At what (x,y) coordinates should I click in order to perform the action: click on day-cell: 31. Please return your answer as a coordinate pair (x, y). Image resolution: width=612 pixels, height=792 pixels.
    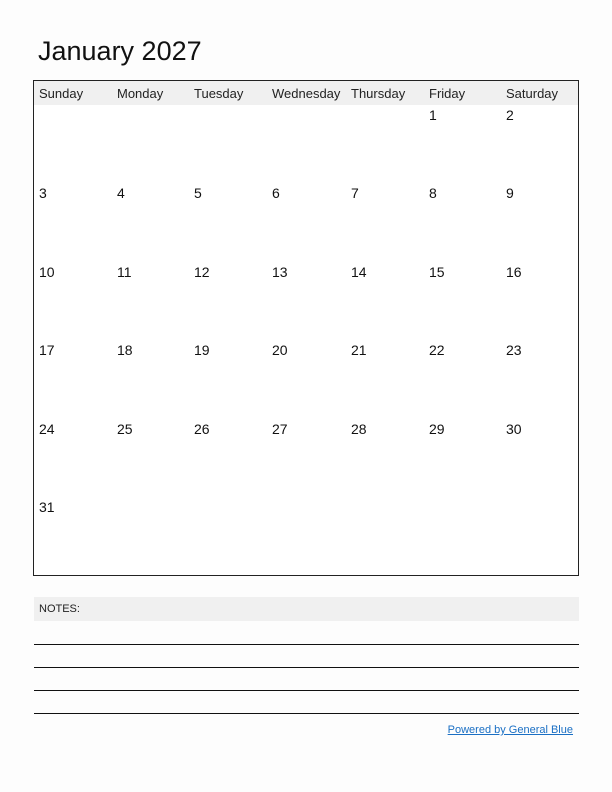
    Looking at the image, I should click on (47, 507).